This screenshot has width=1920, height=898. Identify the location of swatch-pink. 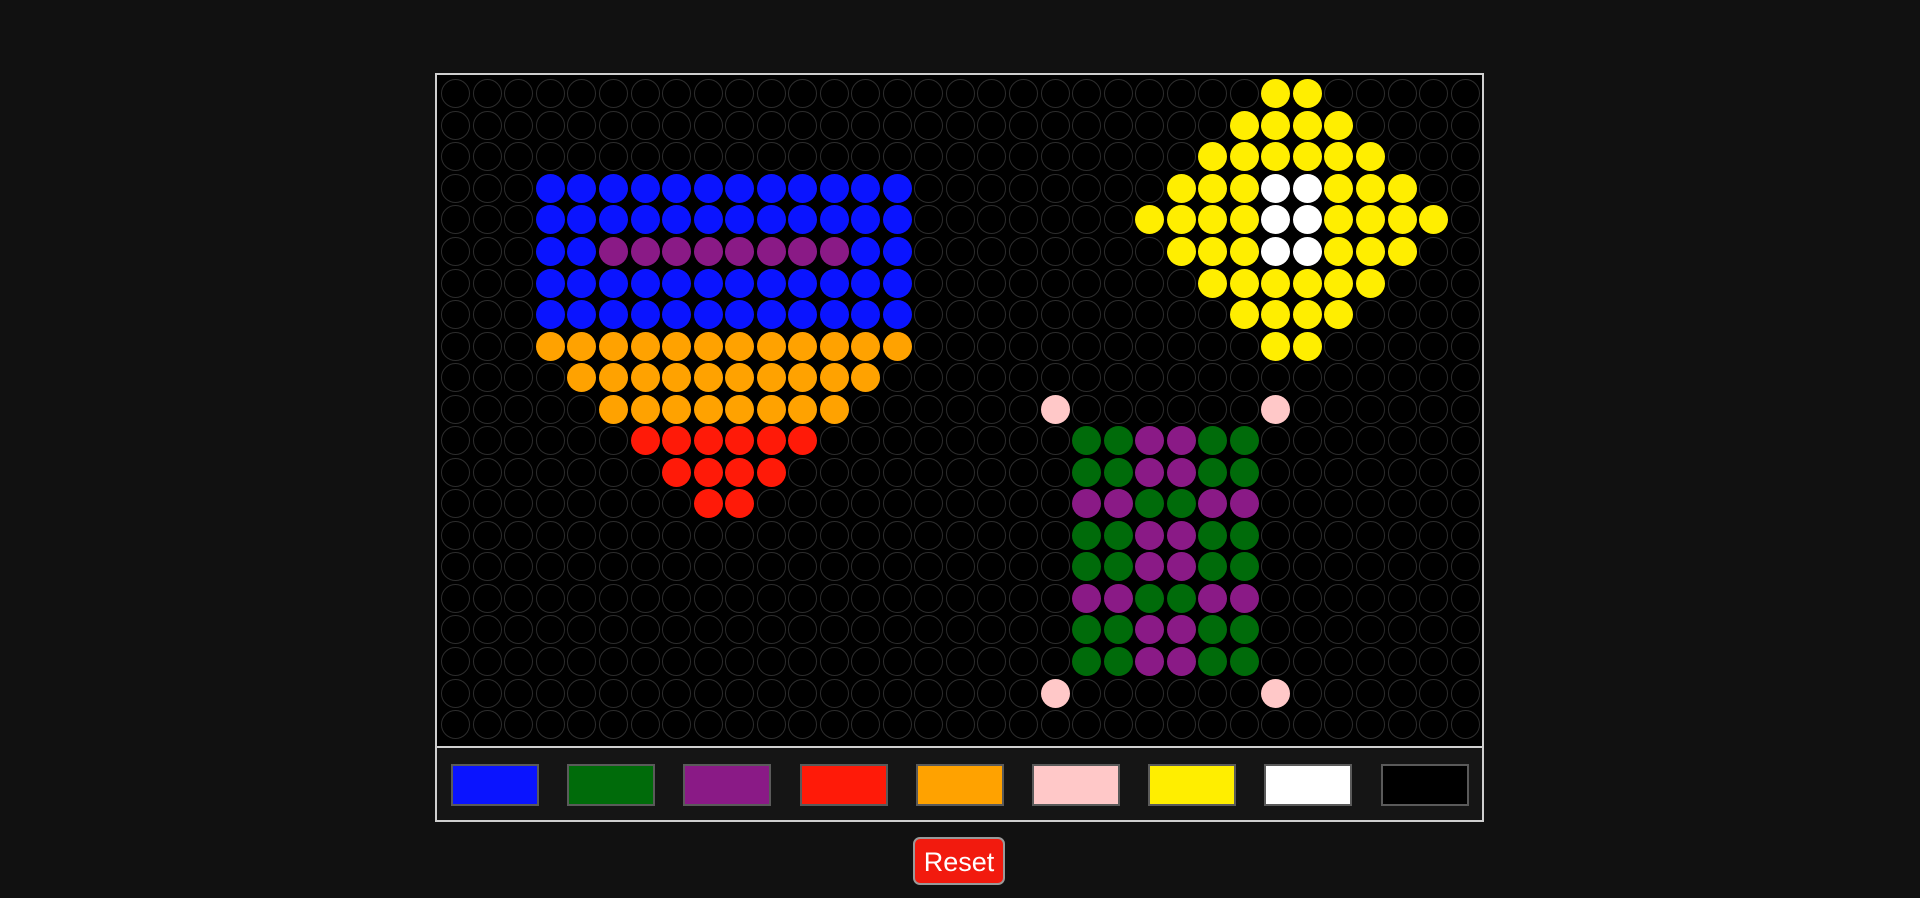
(1076, 785).